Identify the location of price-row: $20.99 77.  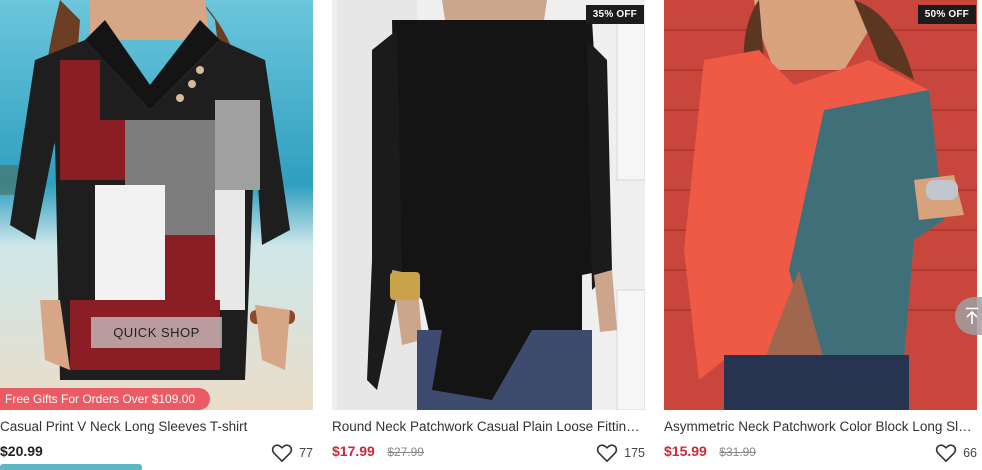
(156, 453).